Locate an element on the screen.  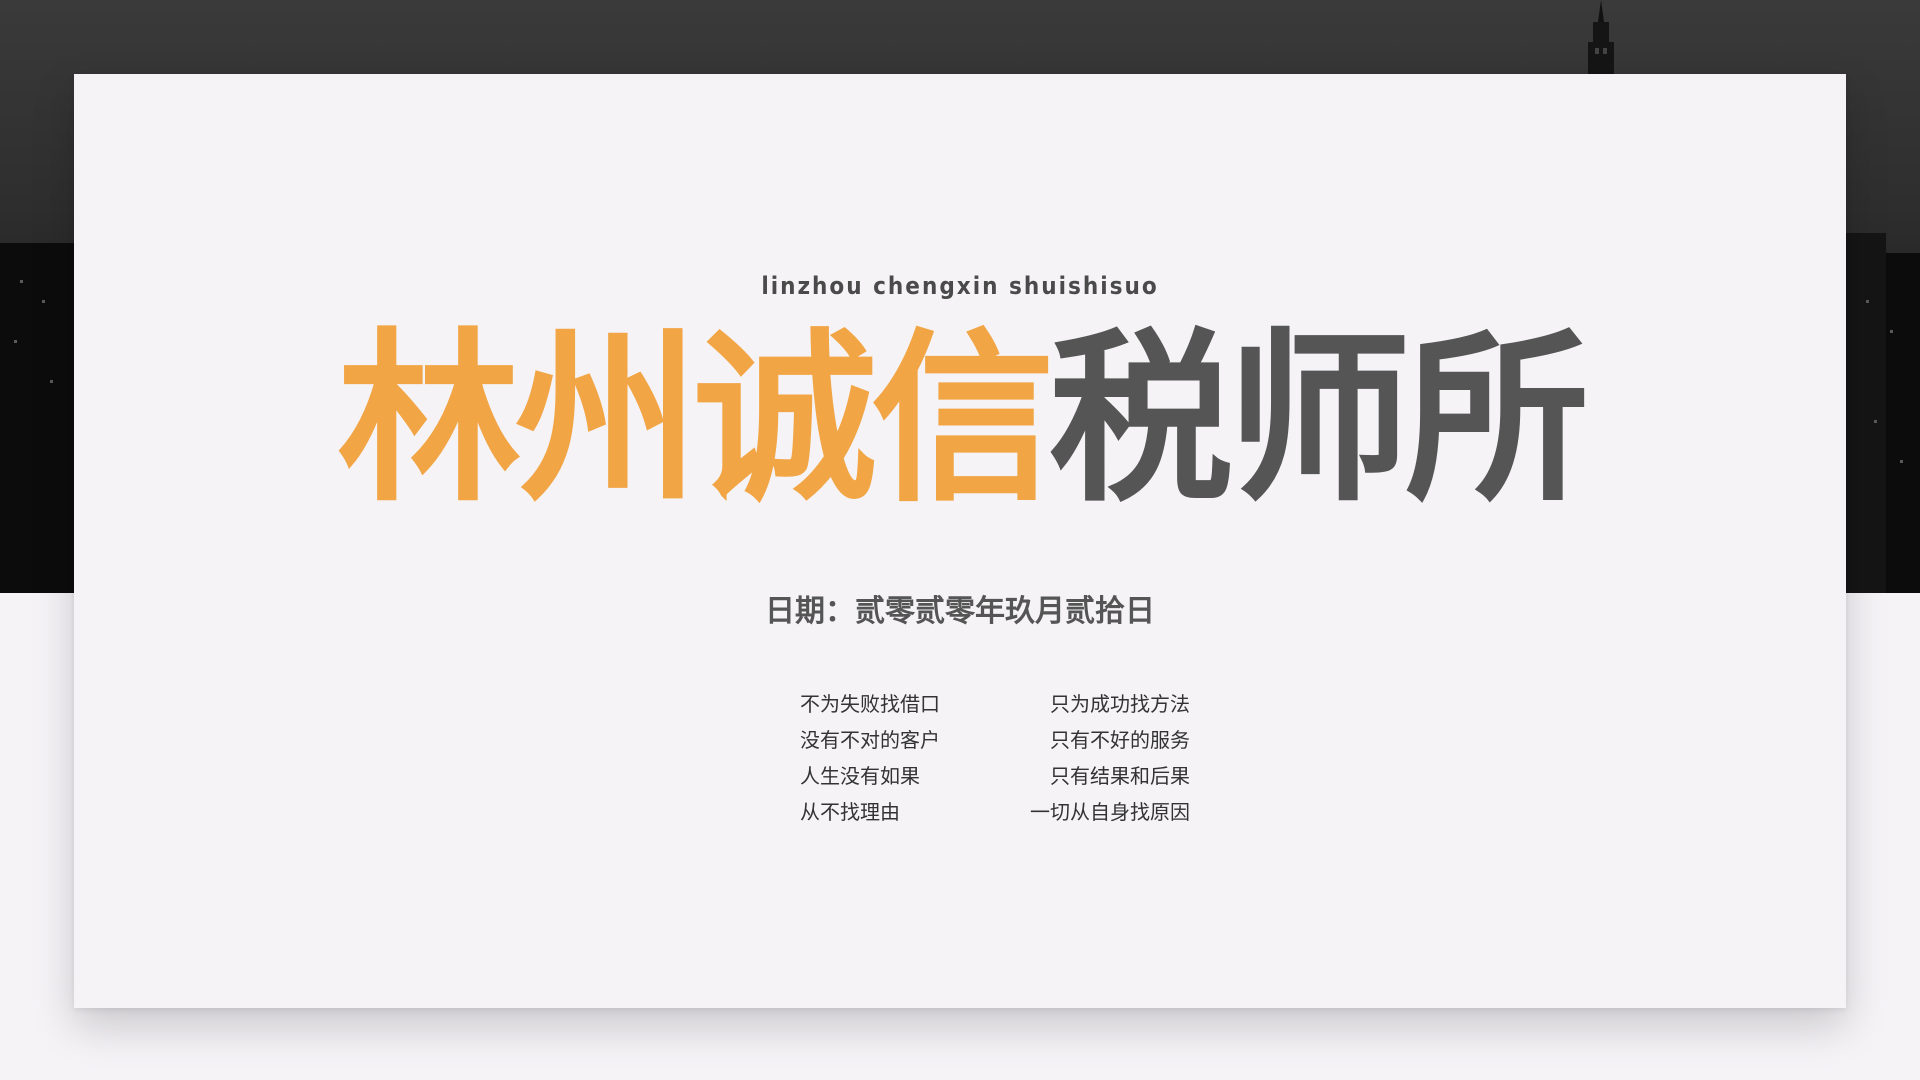
tower-silhouette is located at coordinates (1601, 40).